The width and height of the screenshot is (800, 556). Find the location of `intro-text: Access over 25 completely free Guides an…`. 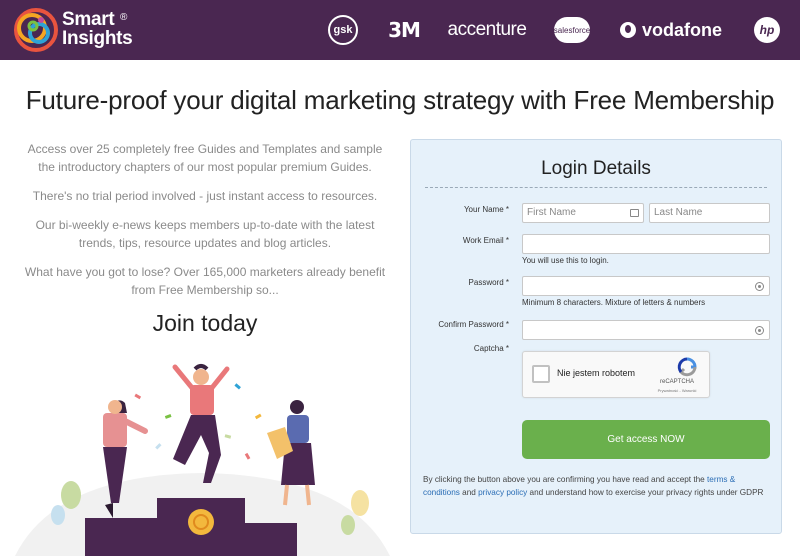

intro-text: Access over 25 completely free Guides an… is located at coordinates (205, 225).